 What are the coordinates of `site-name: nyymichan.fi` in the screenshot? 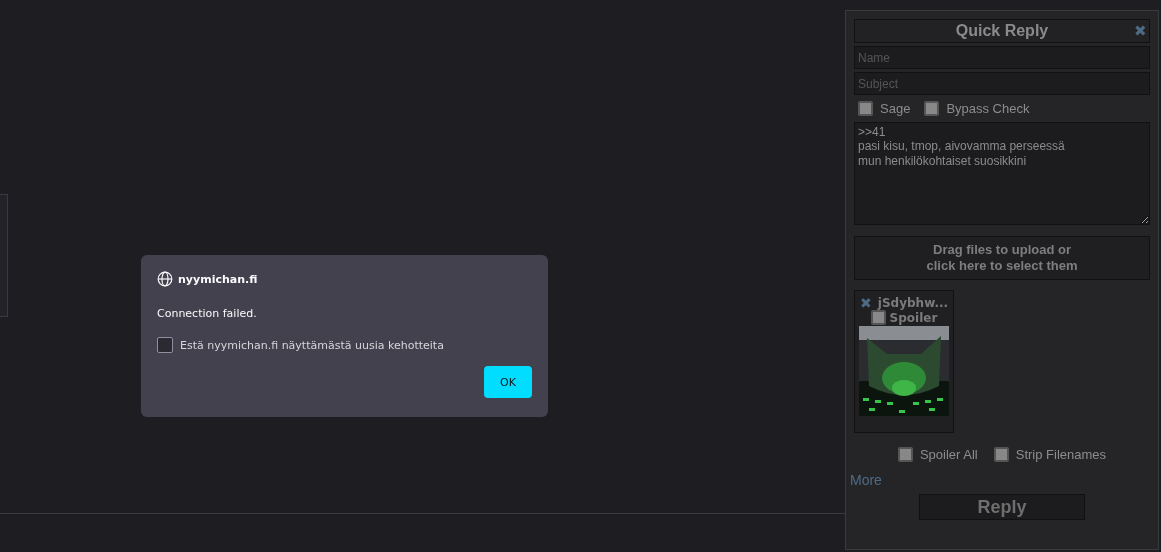 It's located at (218, 279).